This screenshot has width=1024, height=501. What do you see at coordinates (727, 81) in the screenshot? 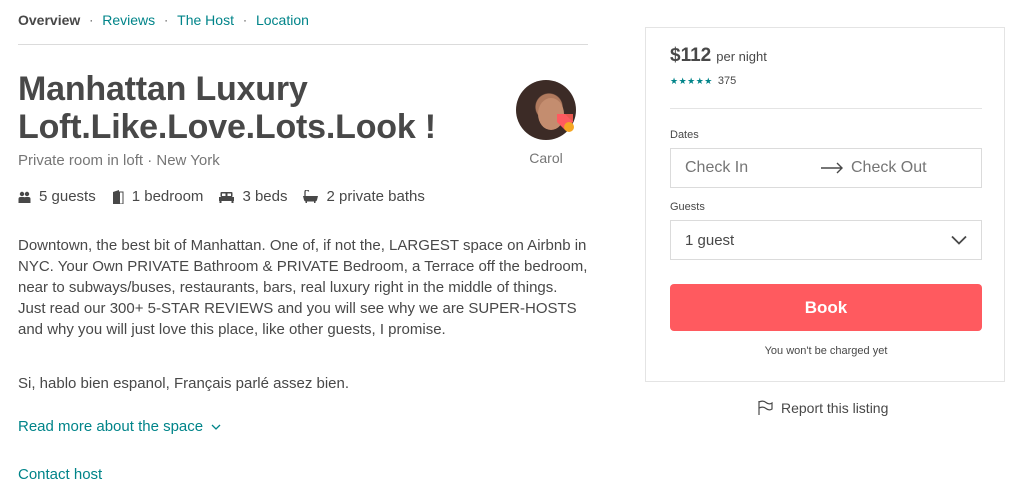
I see `review-count: 375` at bounding box center [727, 81].